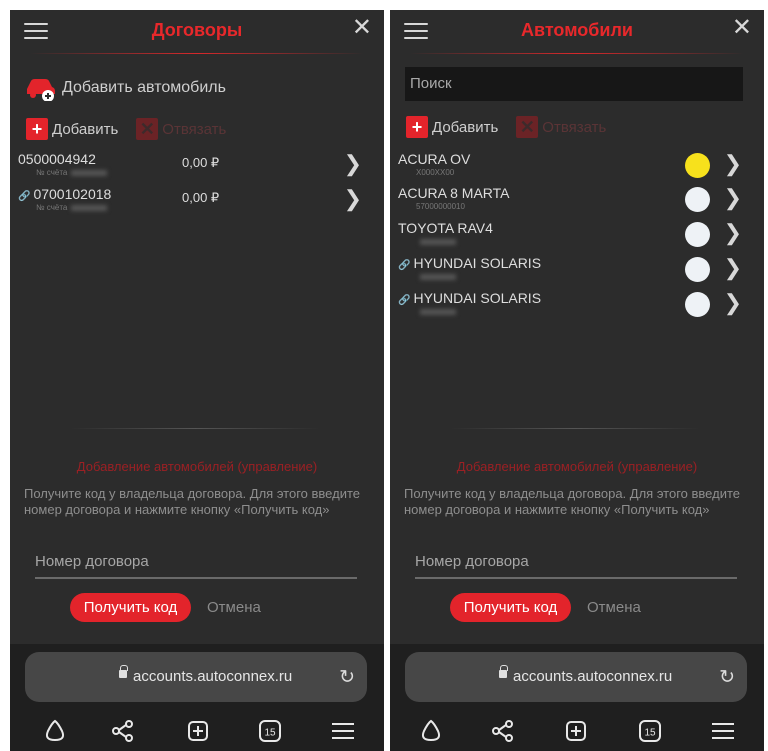 Image resolution: width=768 pixels, height=751 pixels. I want to click on page-title: Автомобили, so click(577, 30).